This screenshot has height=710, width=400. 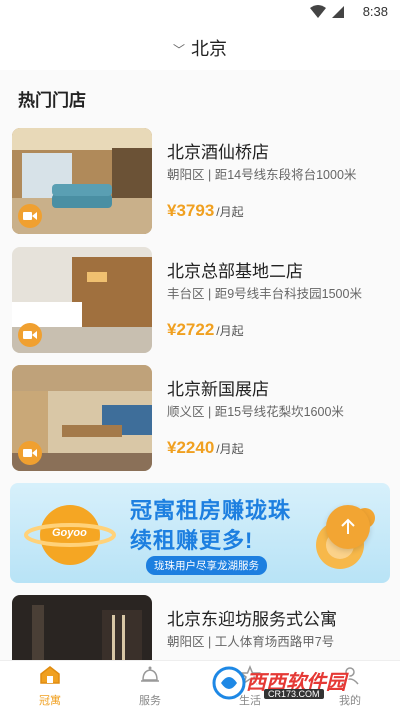 I want to click on wifi-icon, so click(x=318, y=11).